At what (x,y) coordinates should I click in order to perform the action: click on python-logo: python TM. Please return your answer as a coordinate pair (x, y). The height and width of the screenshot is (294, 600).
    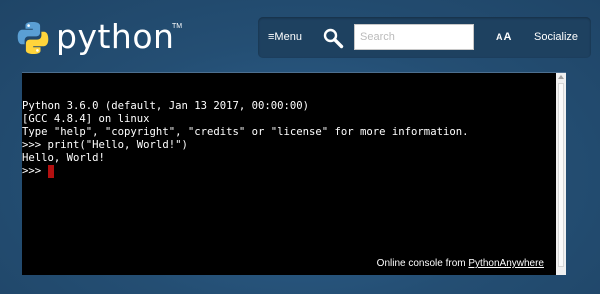
    Looking at the image, I should click on (98, 38).